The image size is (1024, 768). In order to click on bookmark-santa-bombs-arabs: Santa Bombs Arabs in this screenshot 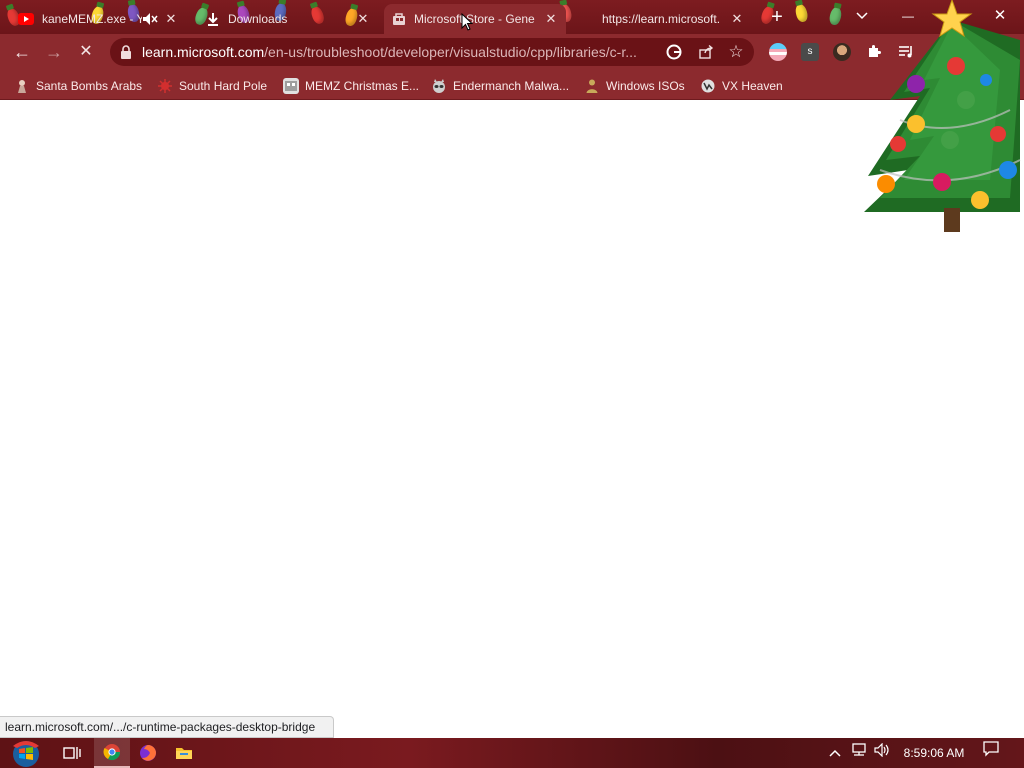, I will do `click(78, 86)`.